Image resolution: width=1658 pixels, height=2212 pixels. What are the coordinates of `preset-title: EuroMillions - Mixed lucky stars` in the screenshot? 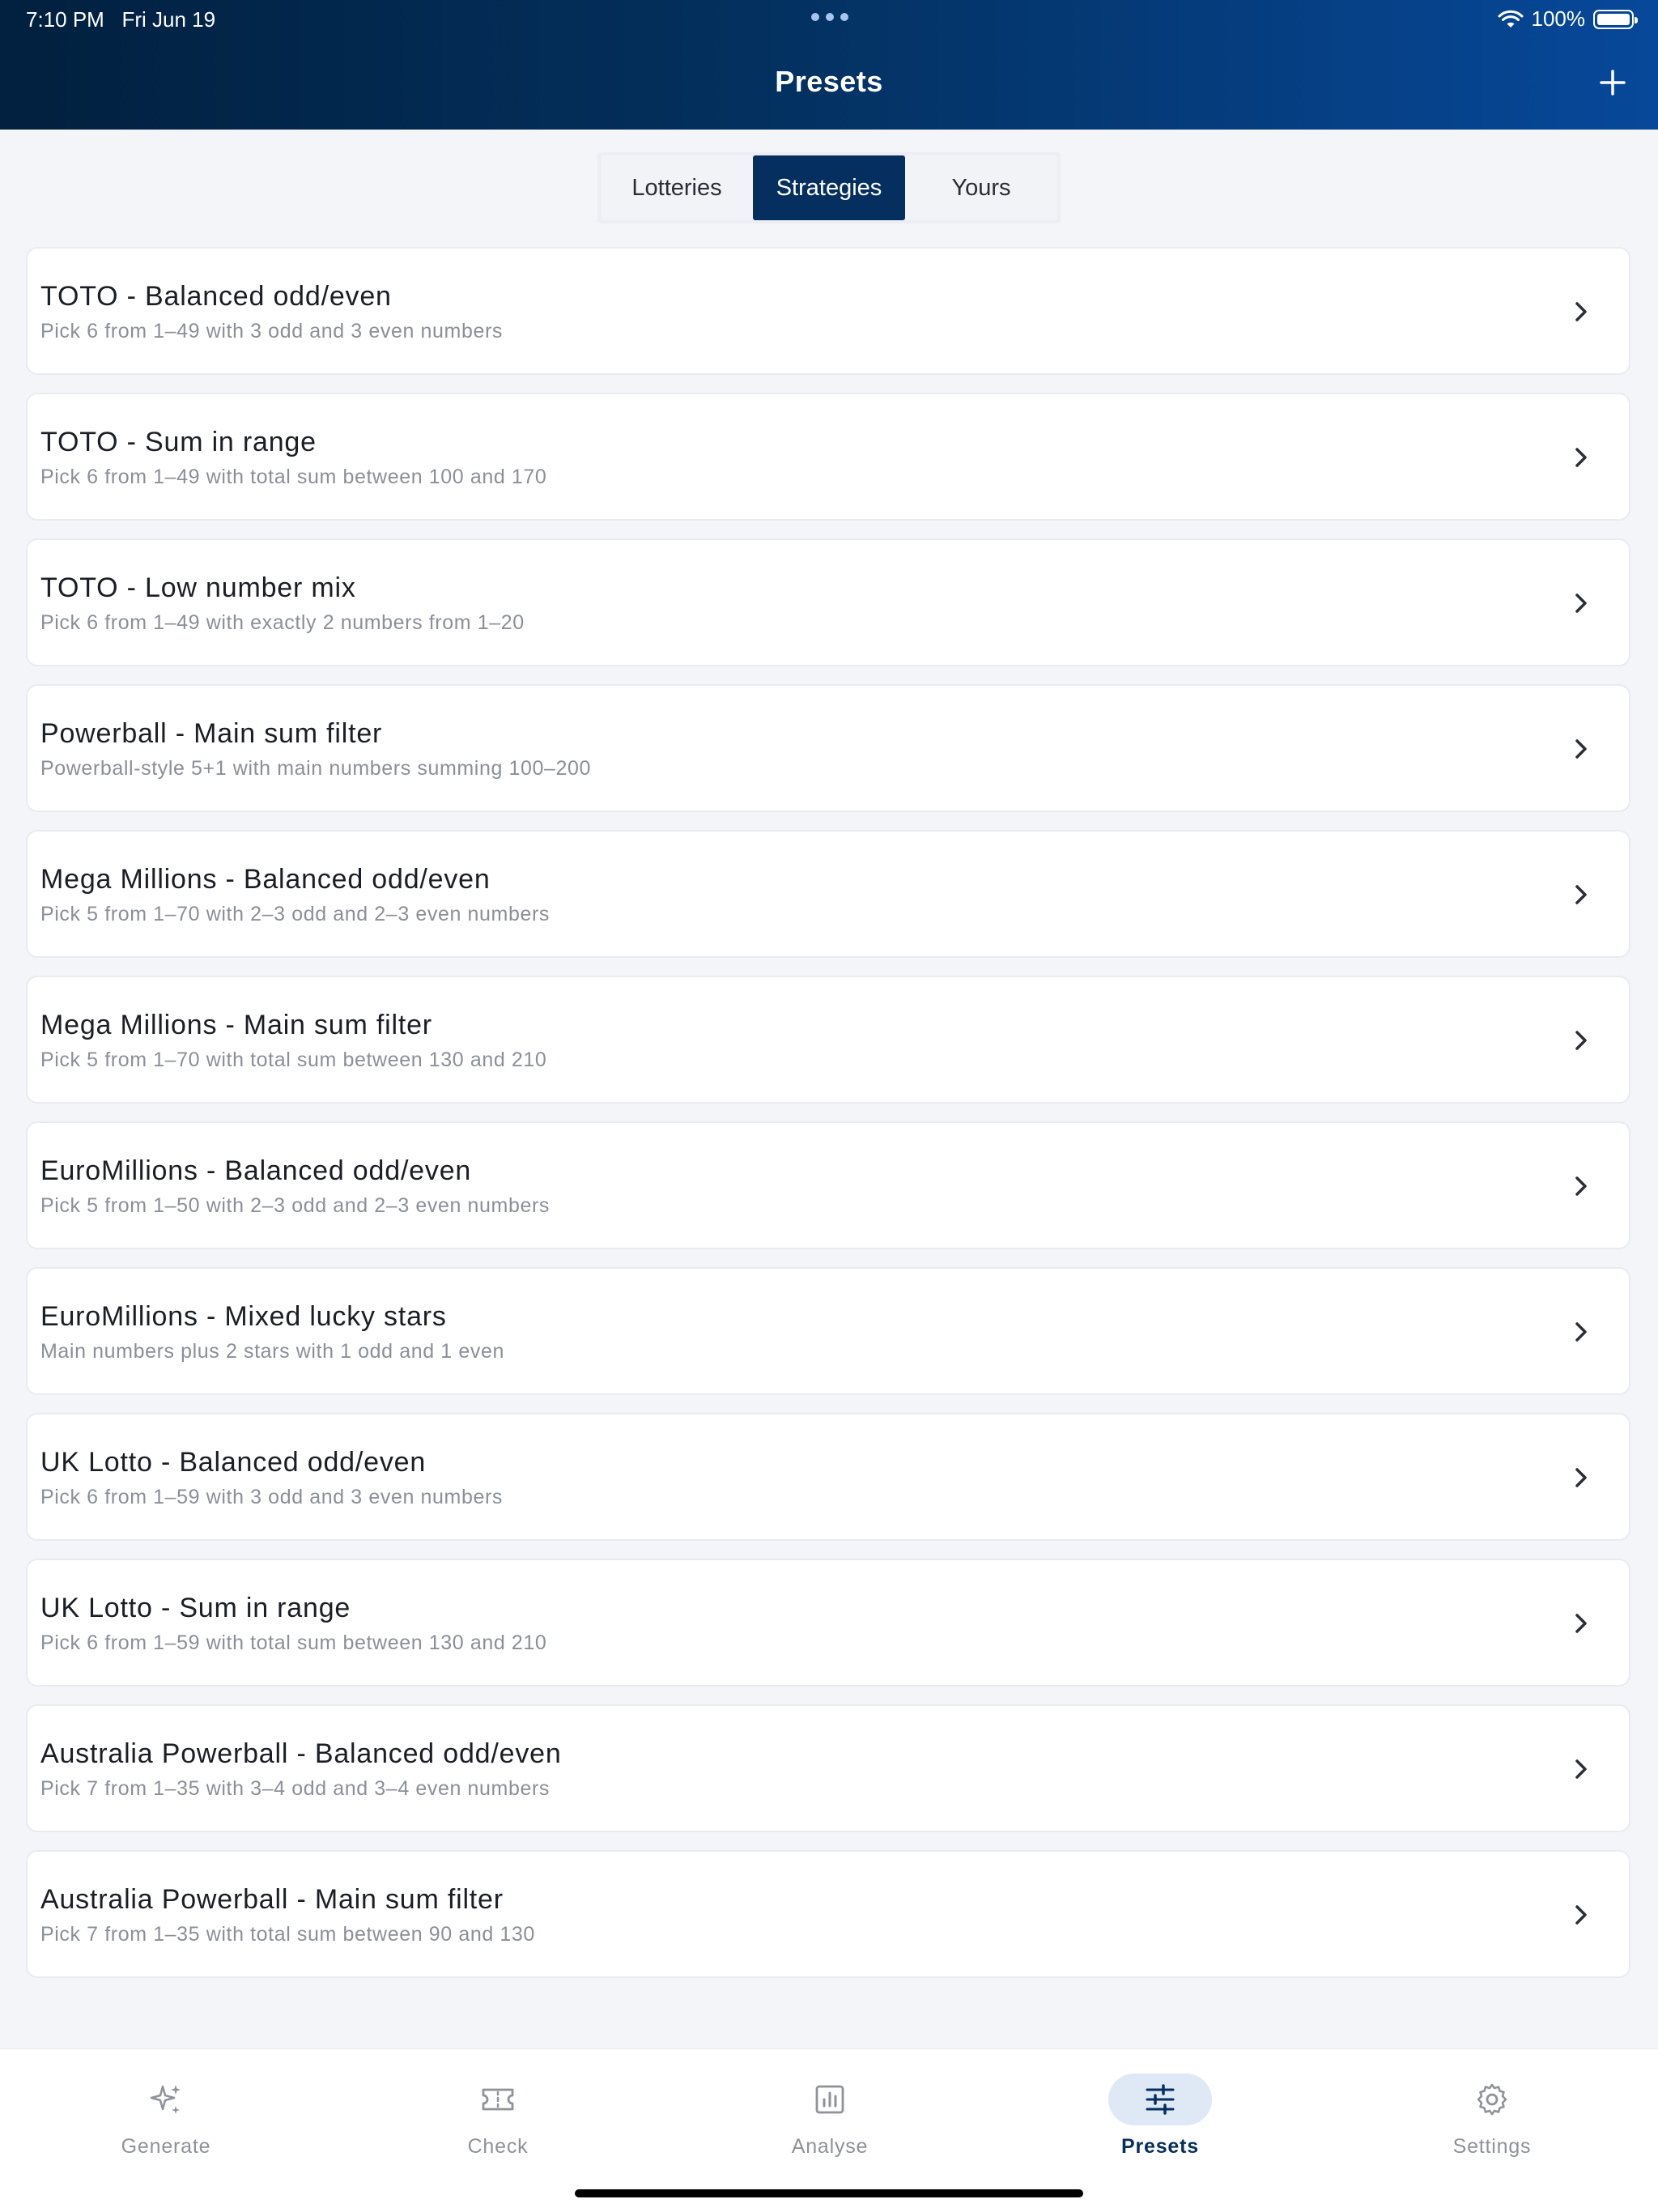 It's located at (243, 1316).